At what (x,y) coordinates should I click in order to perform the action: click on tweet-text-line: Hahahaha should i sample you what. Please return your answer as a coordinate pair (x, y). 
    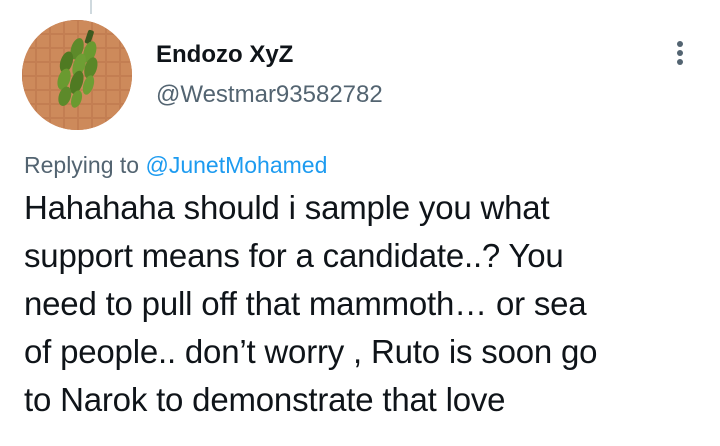
    Looking at the image, I should click on (287, 207).